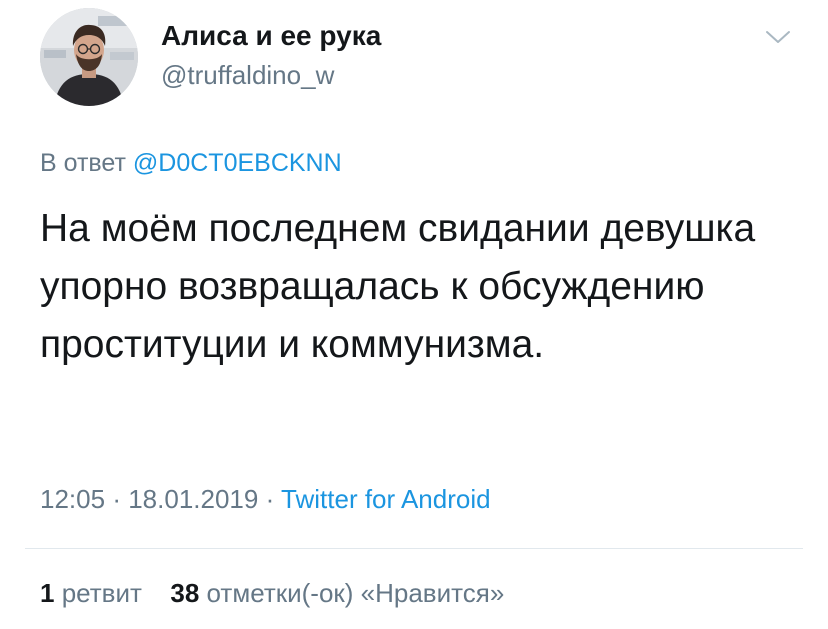 Image resolution: width=828 pixels, height=629 pixels. I want to click on tweet-source-link: Twitter for Android, so click(386, 499).